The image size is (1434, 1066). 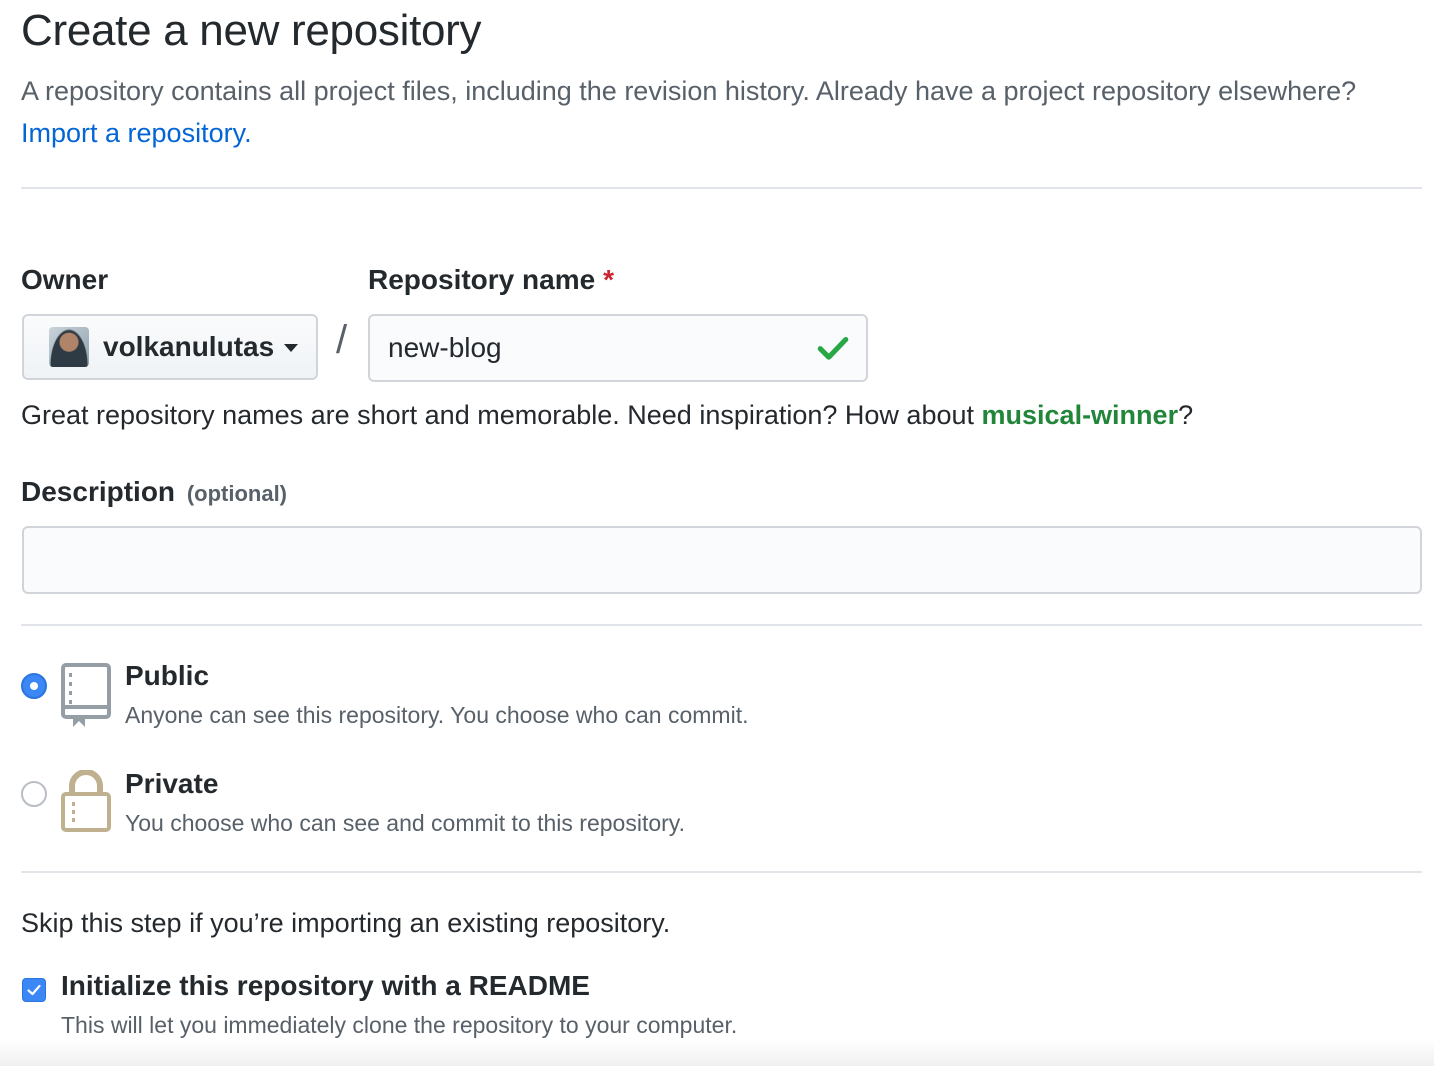 I want to click on repo-book-icon, so click(x=86, y=695).